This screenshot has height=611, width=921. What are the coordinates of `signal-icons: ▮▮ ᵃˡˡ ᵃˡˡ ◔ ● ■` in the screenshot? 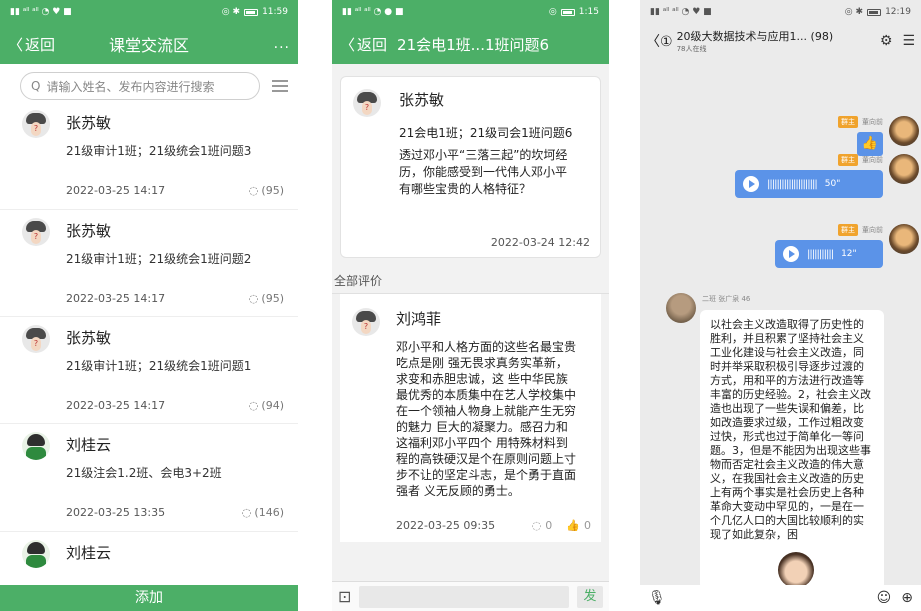 It's located at (373, 12).